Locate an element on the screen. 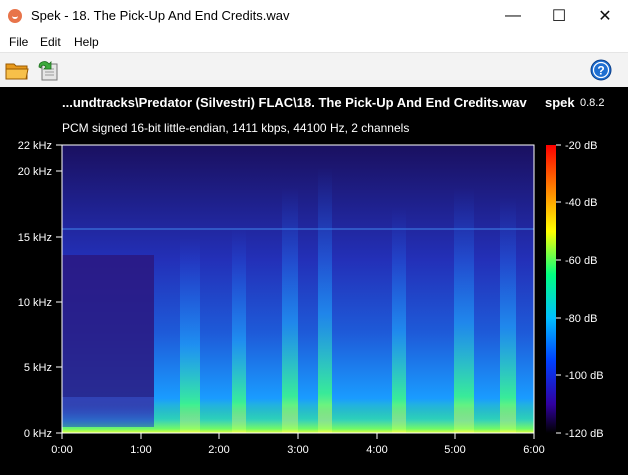 The height and width of the screenshot is (475, 628). freq-label-15k: 15 kHz is located at coordinates (35, 238).